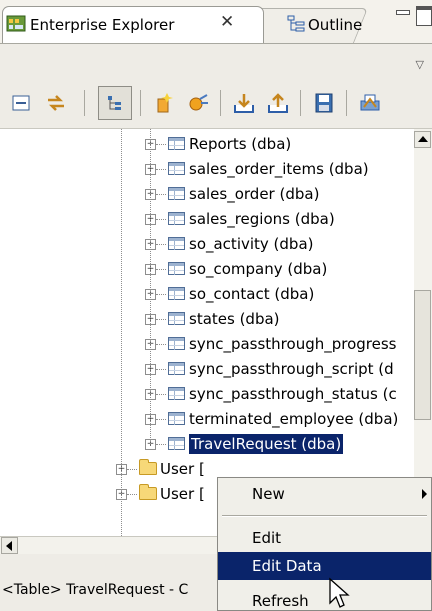  Describe the element at coordinates (403, 12) in the screenshot. I see `minimize-view-icon` at that location.